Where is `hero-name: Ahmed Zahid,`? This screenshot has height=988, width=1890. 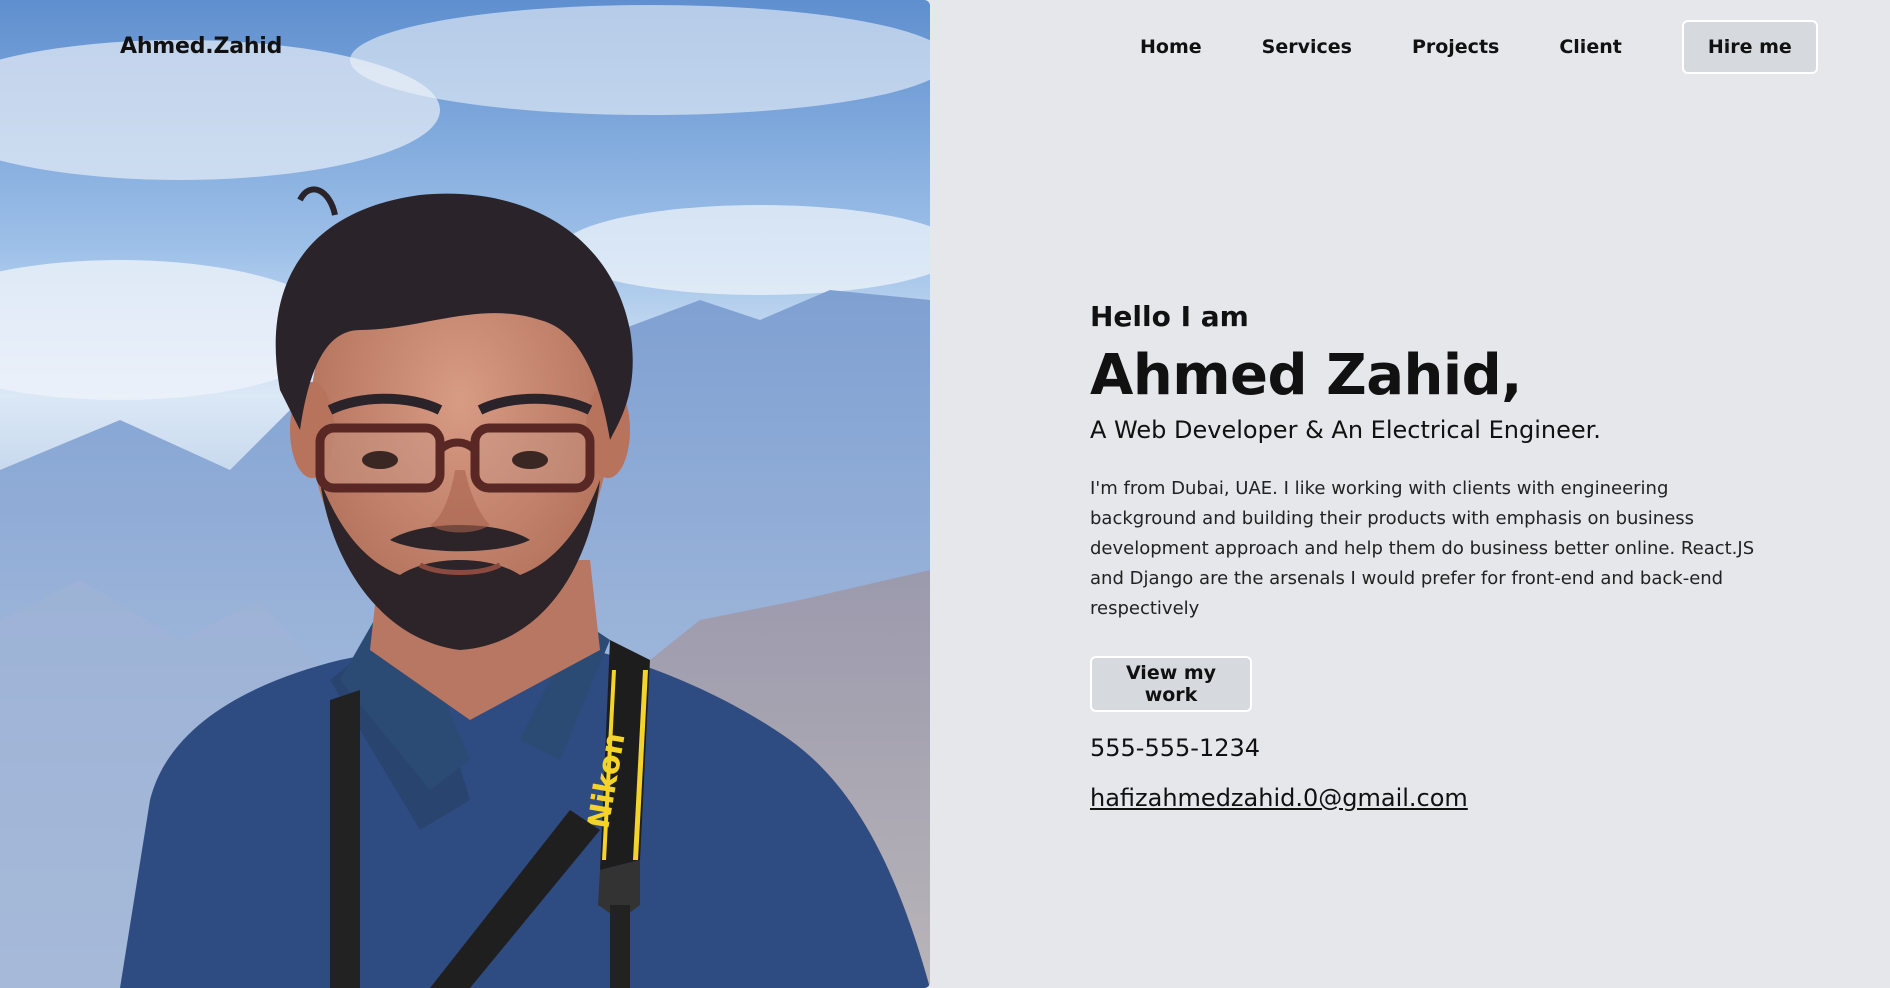
hero-name: Ahmed Zahid, is located at coordinates (1306, 375).